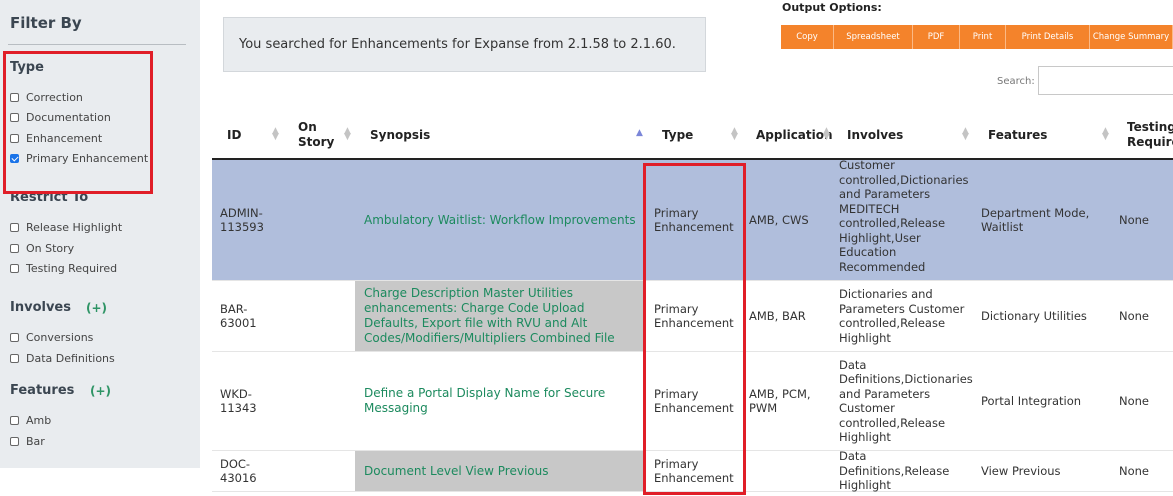 This screenshot has width=1173, height=496. I want to click on header-id: ID, so click(234, 135).